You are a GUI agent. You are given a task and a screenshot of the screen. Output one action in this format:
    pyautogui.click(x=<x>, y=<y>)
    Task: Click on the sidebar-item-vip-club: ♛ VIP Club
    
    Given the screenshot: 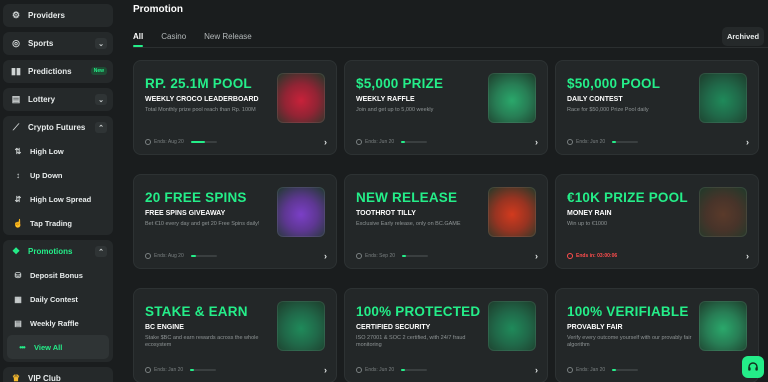 What is the action you would take?
    pyautogui.click(x=58, y=374)
    